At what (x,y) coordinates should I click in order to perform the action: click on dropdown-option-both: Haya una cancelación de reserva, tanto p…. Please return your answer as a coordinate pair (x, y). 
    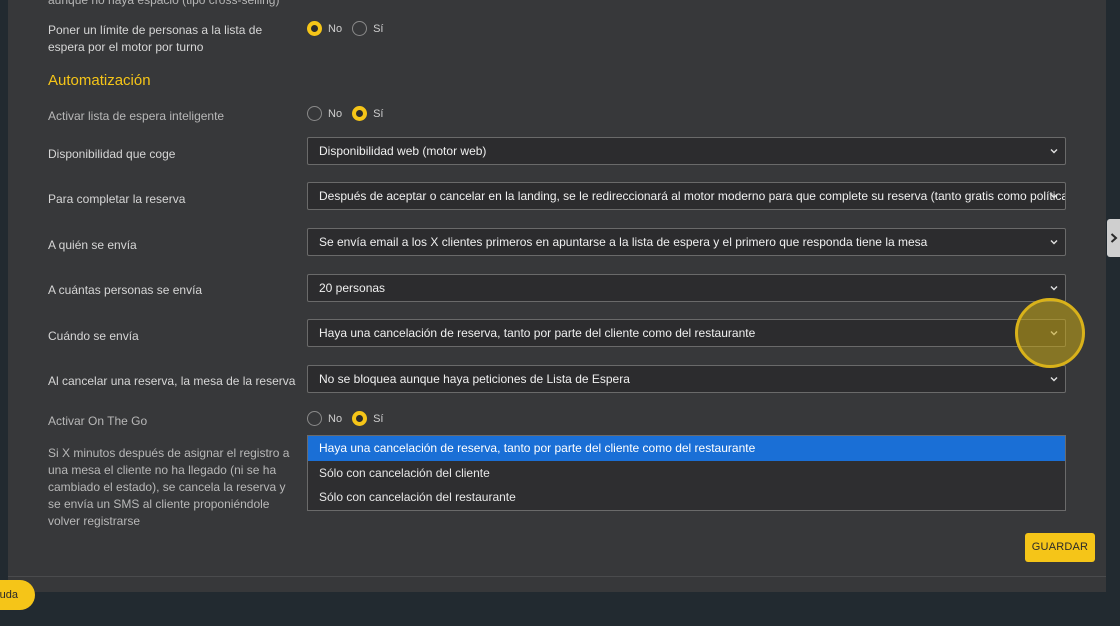
    Looking at the image, I should click on (686, 448).